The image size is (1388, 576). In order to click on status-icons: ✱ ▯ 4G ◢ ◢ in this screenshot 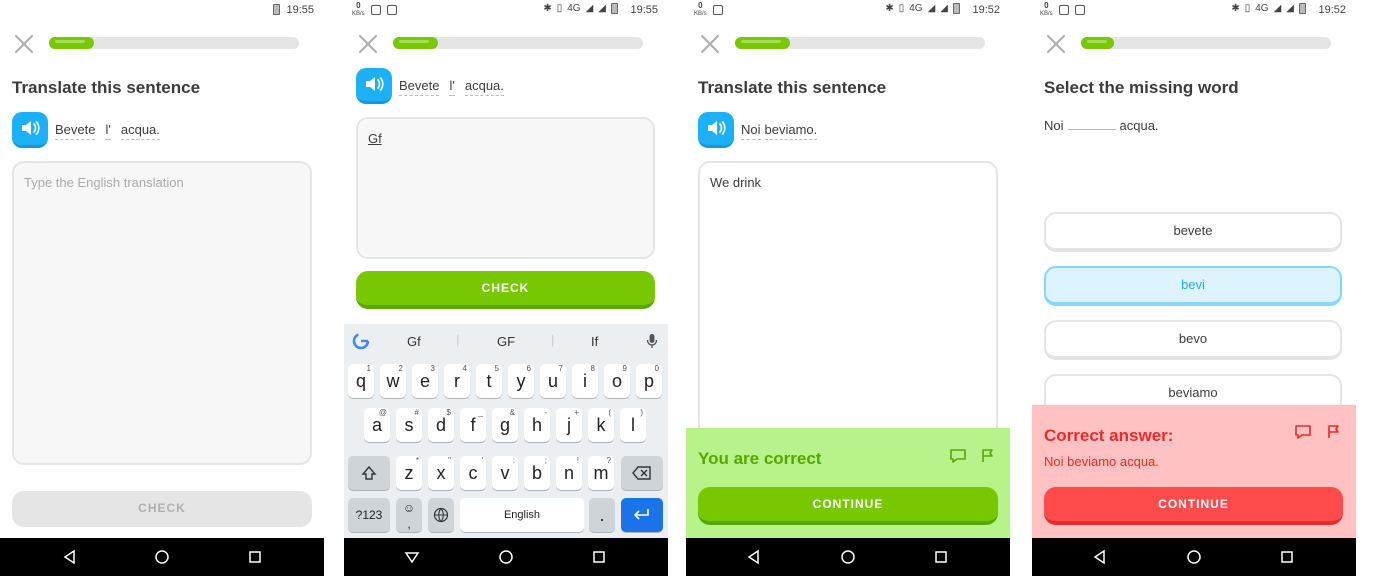, I will do `click(1268, 8)`.